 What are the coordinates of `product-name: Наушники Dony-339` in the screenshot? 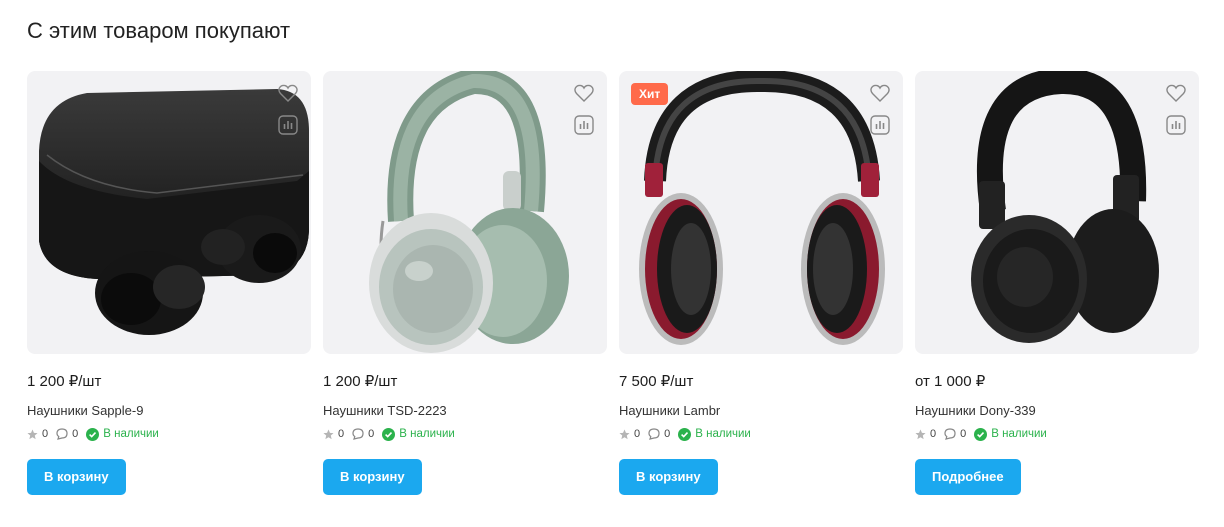 It's located at (1057, 411).